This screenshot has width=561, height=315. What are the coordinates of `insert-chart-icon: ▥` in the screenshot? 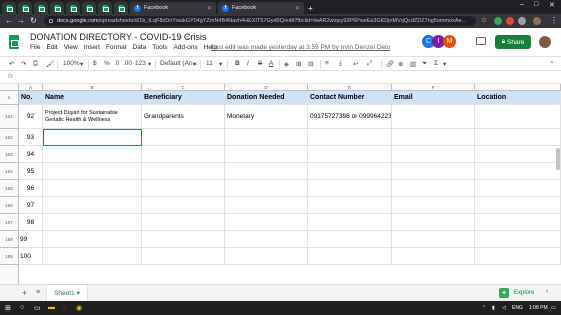 It's located at (413, 64).